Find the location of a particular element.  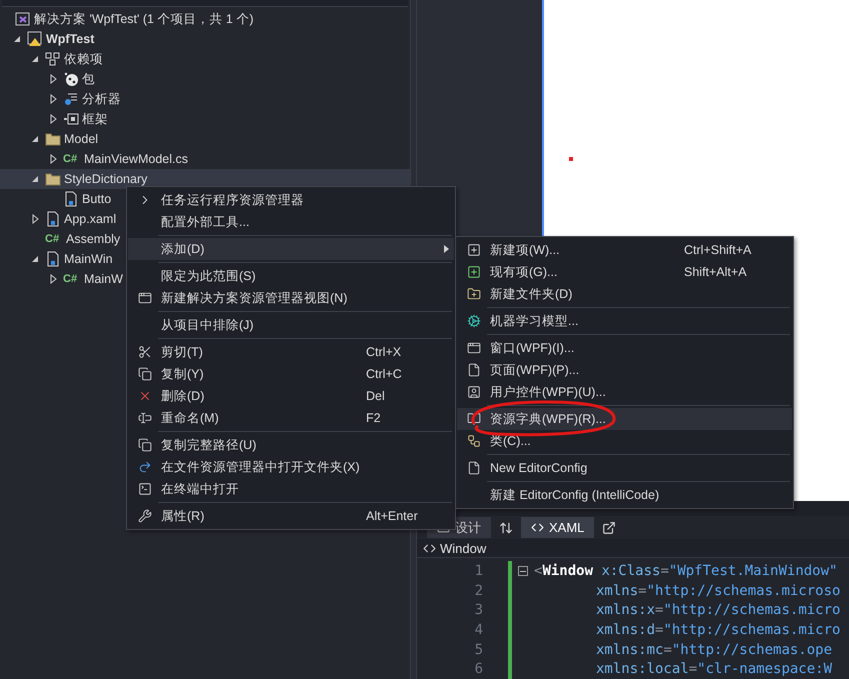

code-line: xmlns:x="http://schemas.micro is located at coordinates (717, 610).